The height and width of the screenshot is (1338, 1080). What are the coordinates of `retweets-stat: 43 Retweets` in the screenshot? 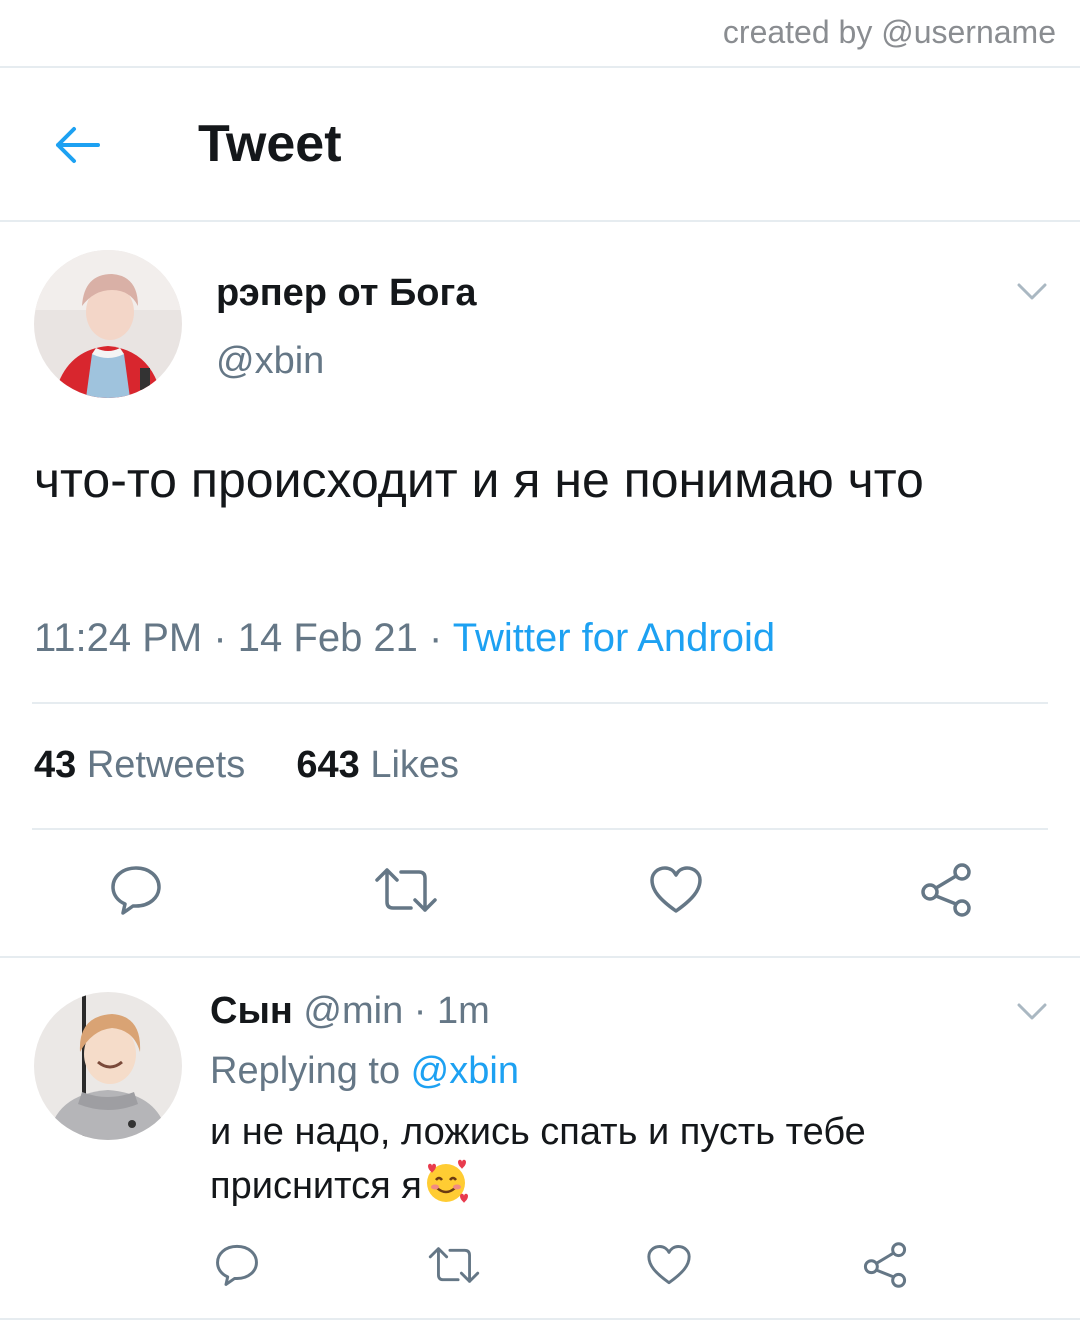 It's located at (139, 765).